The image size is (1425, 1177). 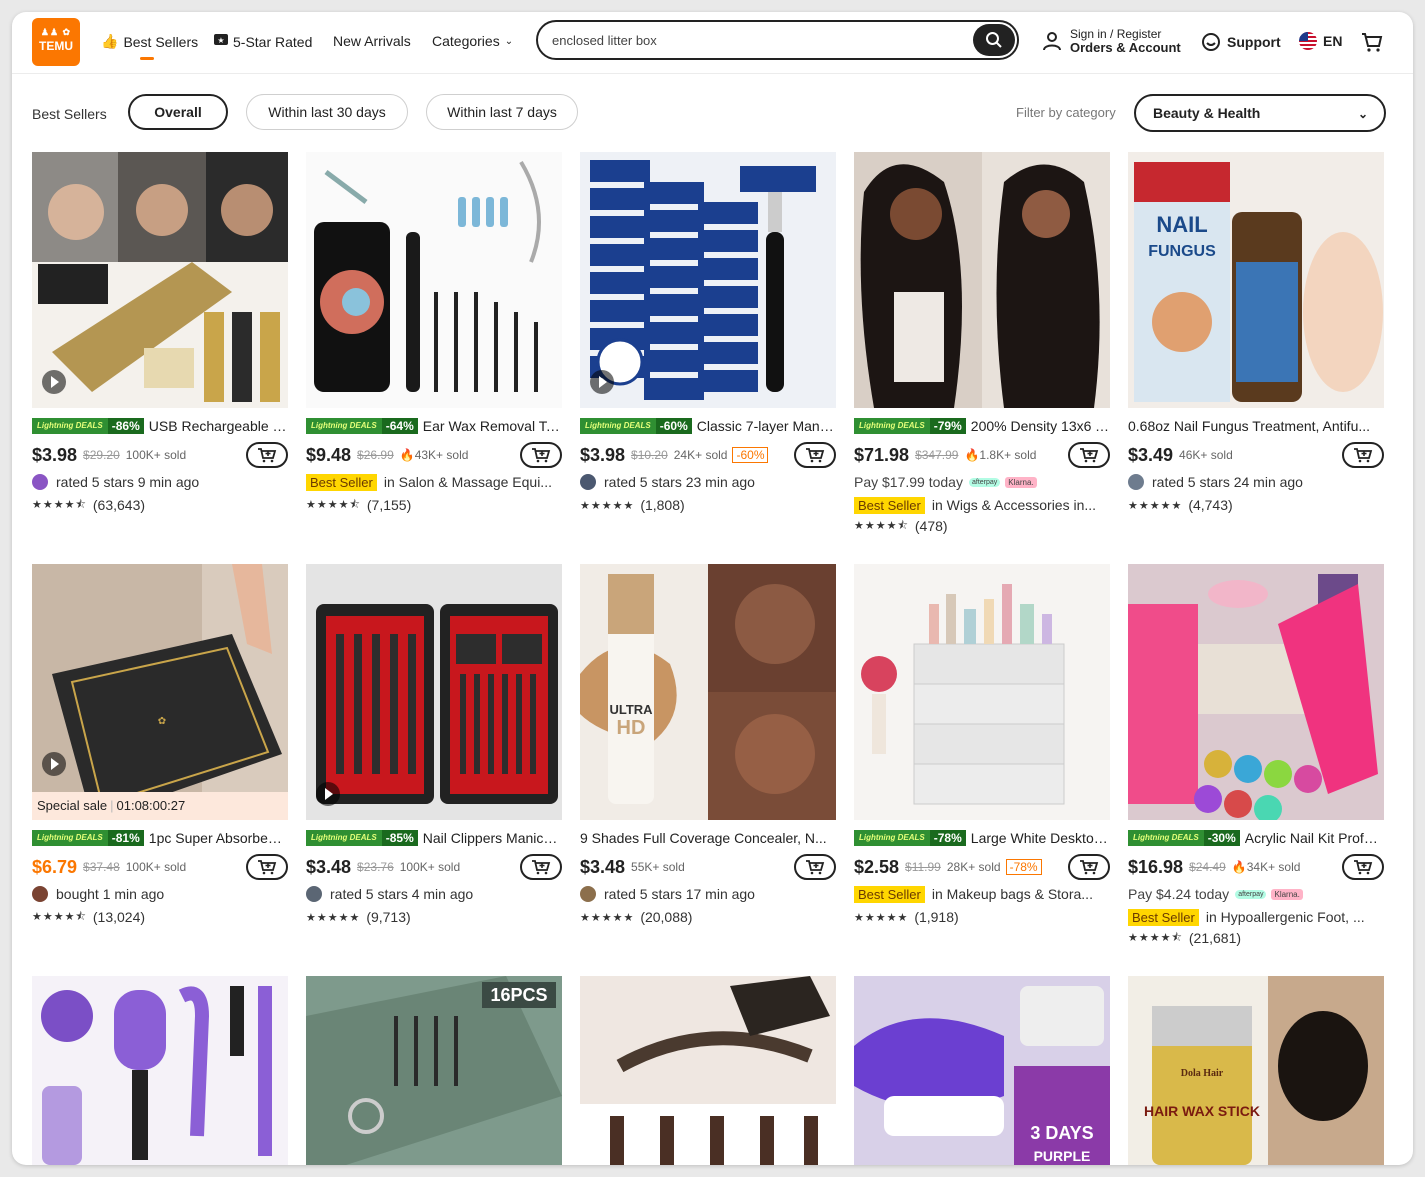 I want to click on temu-logo: ♟♟ ✿ TEMU, so click(x=56, y=42).